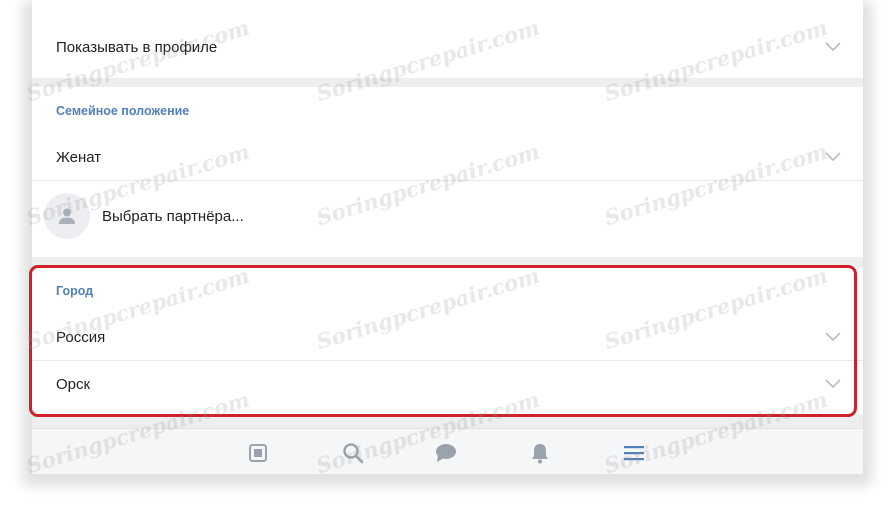 Image resolution: width=894 pixels, height=506 pixels. Describe the element at coordinates (73, 384) in the screenshot. I see `city-value: Орск` at that location.